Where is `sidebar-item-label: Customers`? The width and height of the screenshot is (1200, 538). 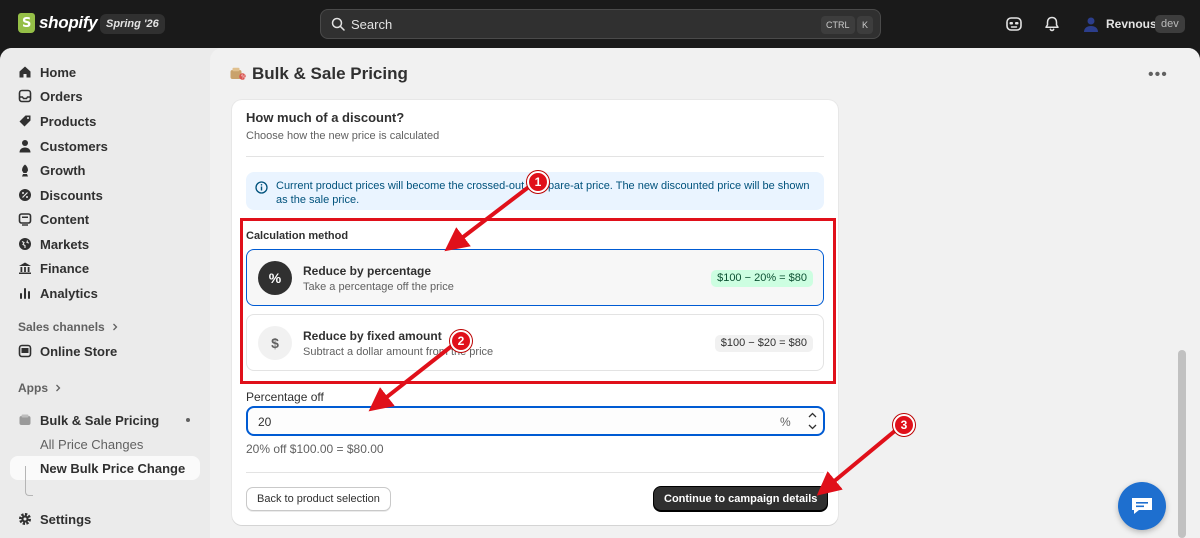
sidebar-item-label: Customers is located at coordinates (74, 146).